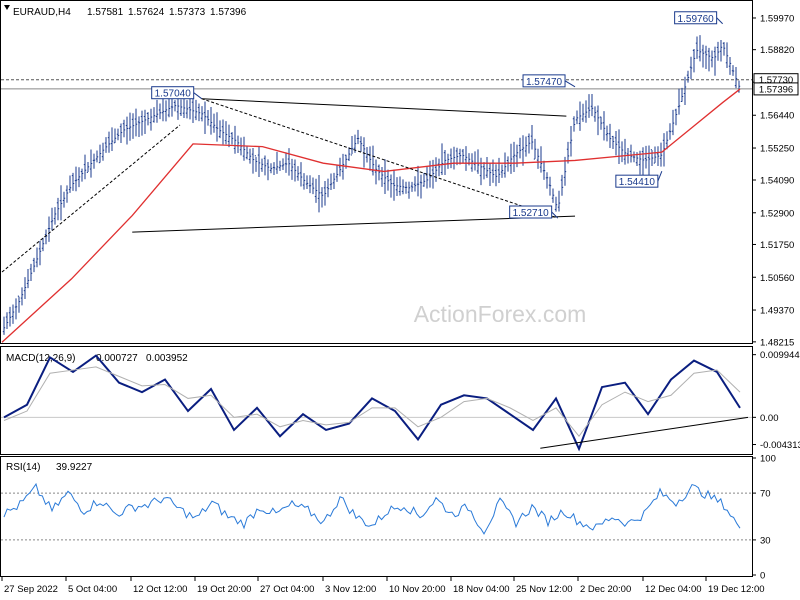 The image size is (800, 600). Describe the element at coordinates (92, 589) in the screenshot. I see `x-label: 5 Oct 04:00` at that location.